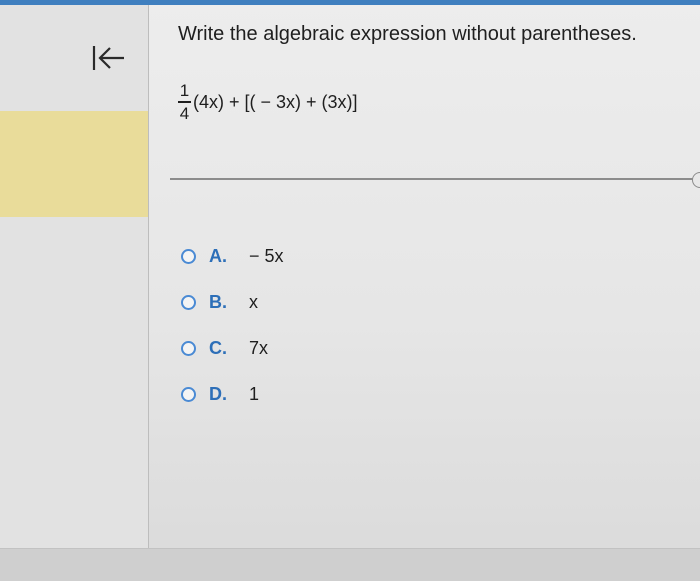 The width and height of the screenshot is (700, 581). What do you see at coordinates (232, 302) in the screenshot?
I see `option-b: B. x` at bounding box center [232, 302].